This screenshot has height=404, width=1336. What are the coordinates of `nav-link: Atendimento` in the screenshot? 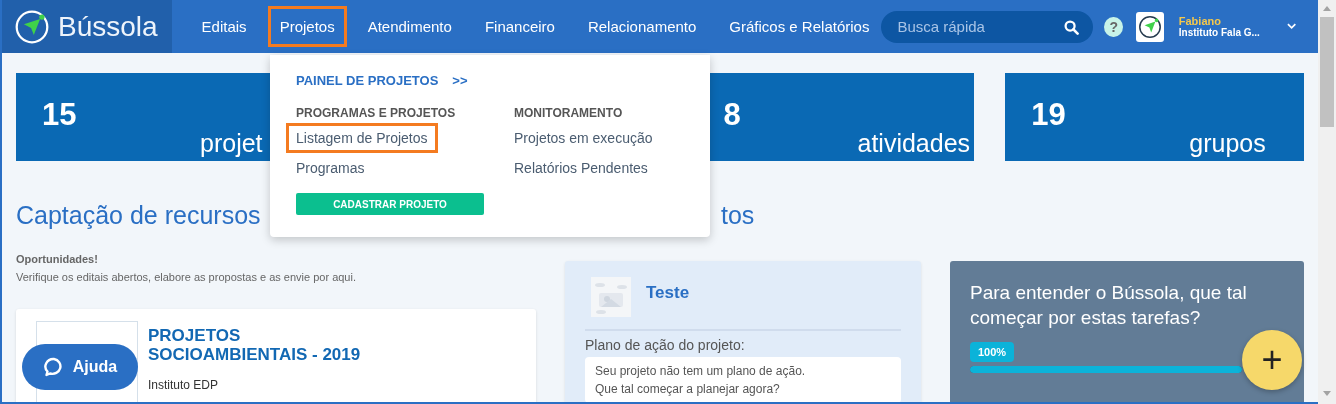 It's located at (409, 26).